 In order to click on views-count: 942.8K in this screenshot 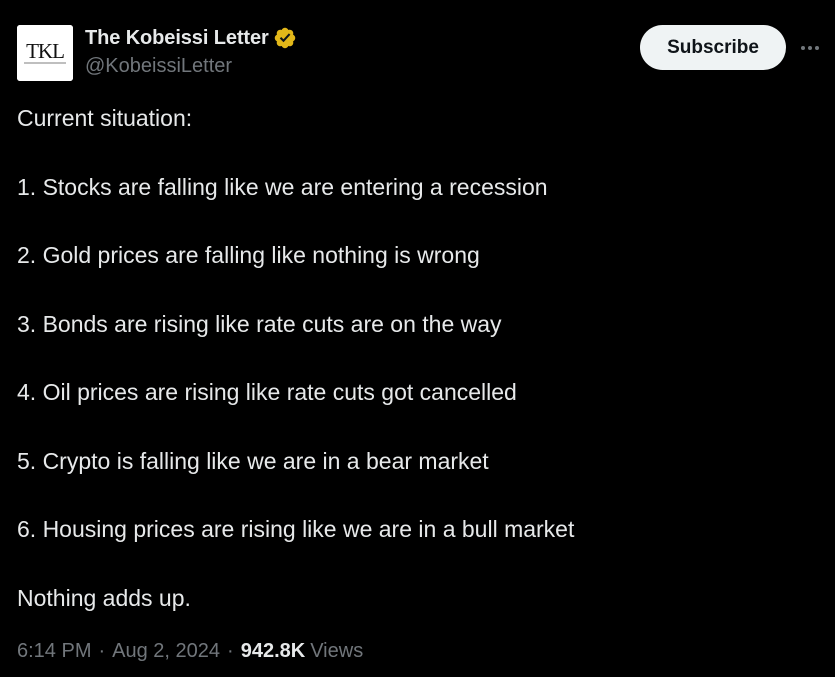, I will do `click(273, 651)`.